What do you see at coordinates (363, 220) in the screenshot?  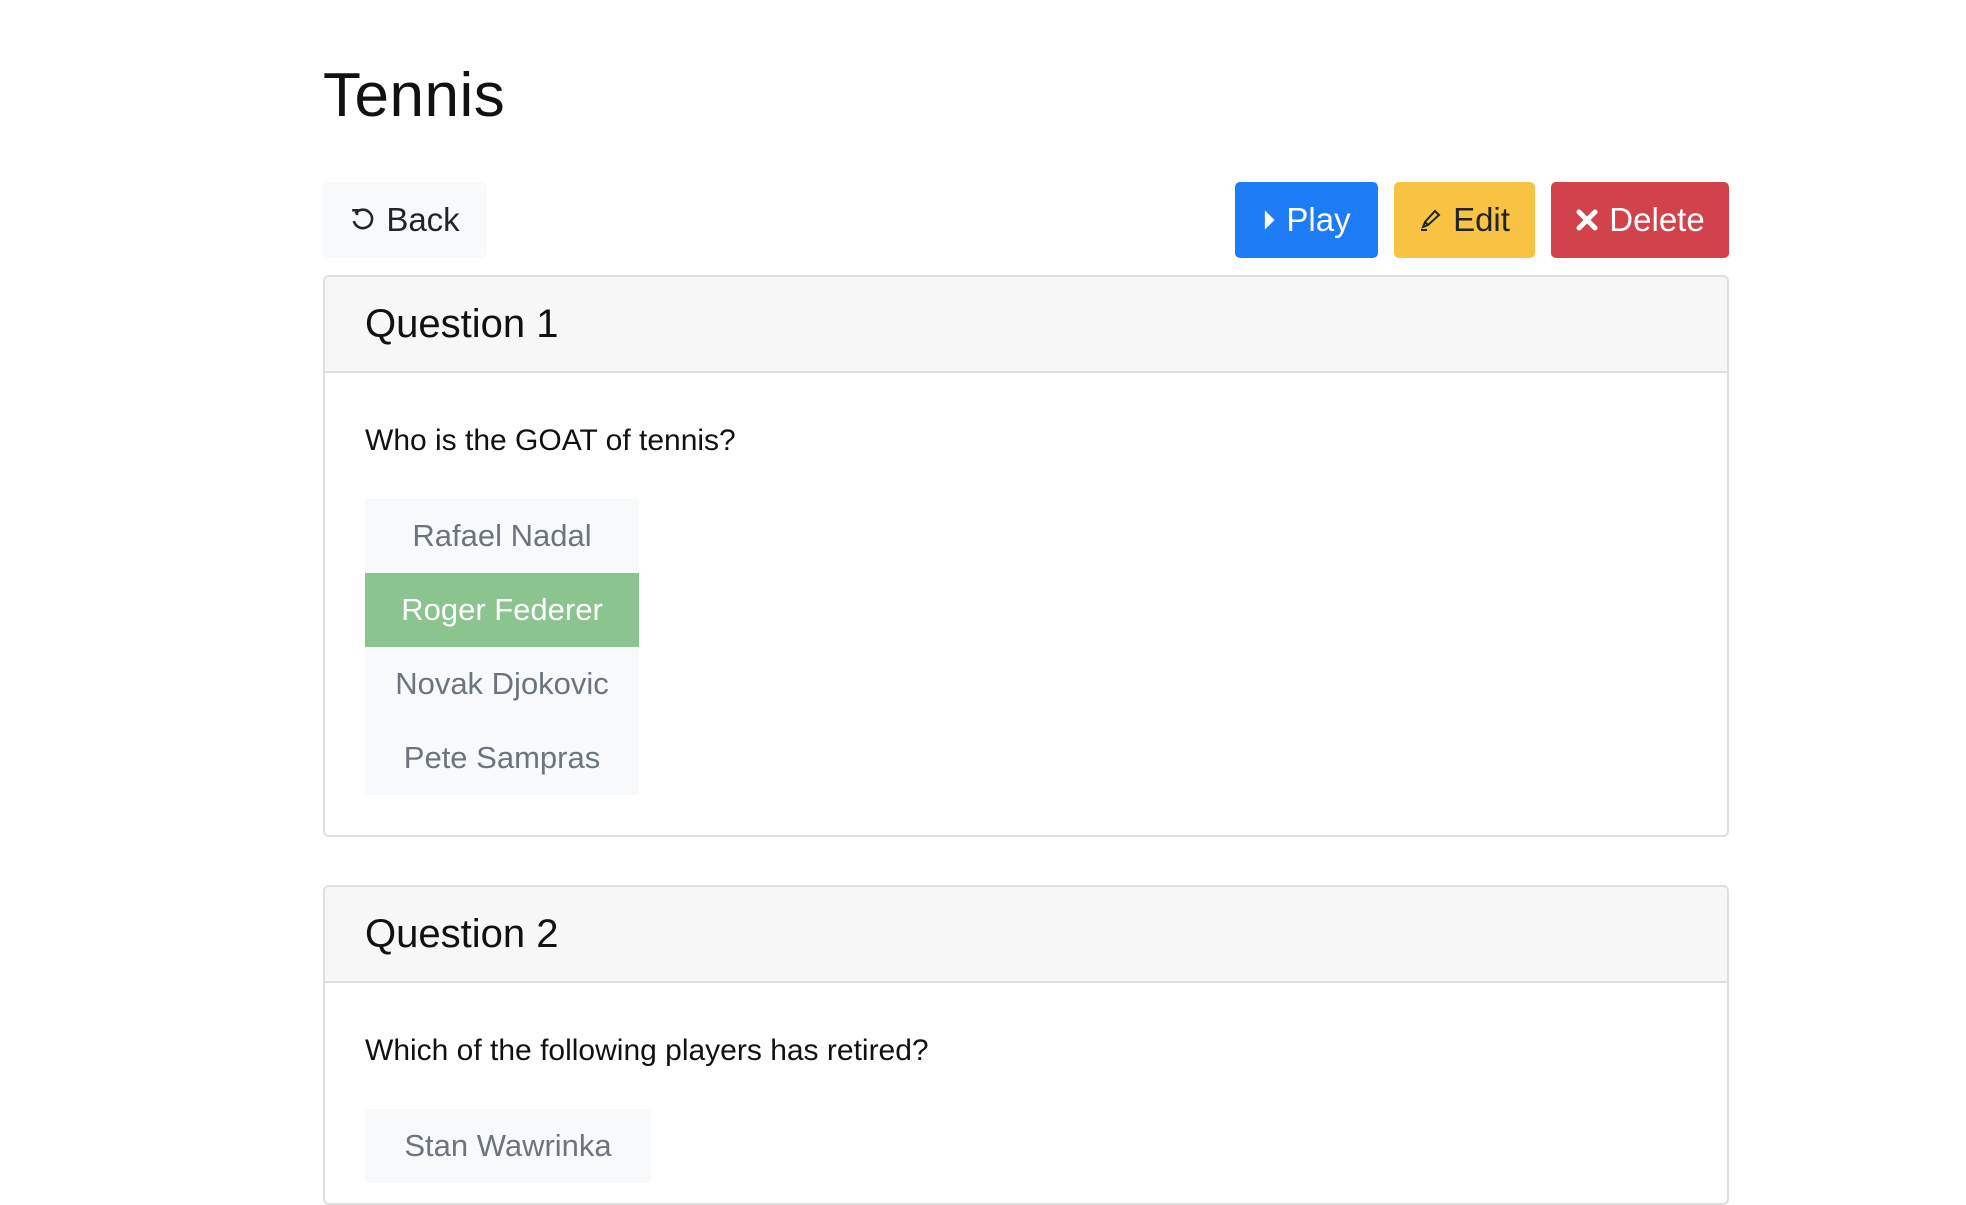 I see `undo-icon` at bounding box center [363, 220].